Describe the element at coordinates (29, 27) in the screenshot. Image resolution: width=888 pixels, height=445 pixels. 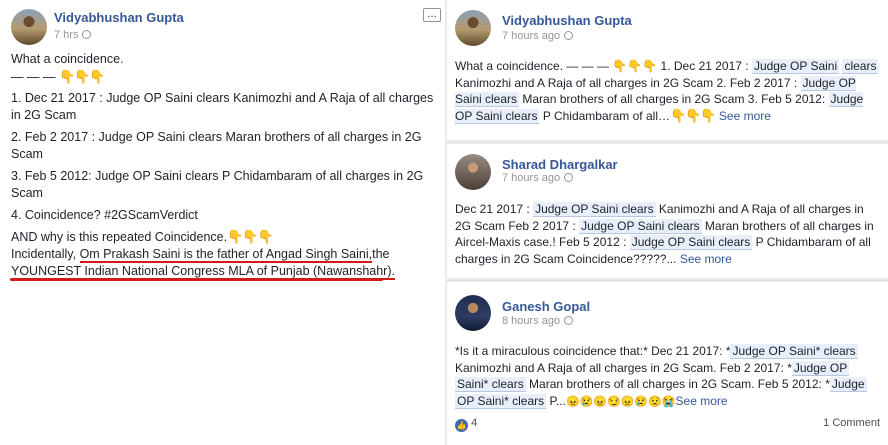
I see `author-avatar` at that location.